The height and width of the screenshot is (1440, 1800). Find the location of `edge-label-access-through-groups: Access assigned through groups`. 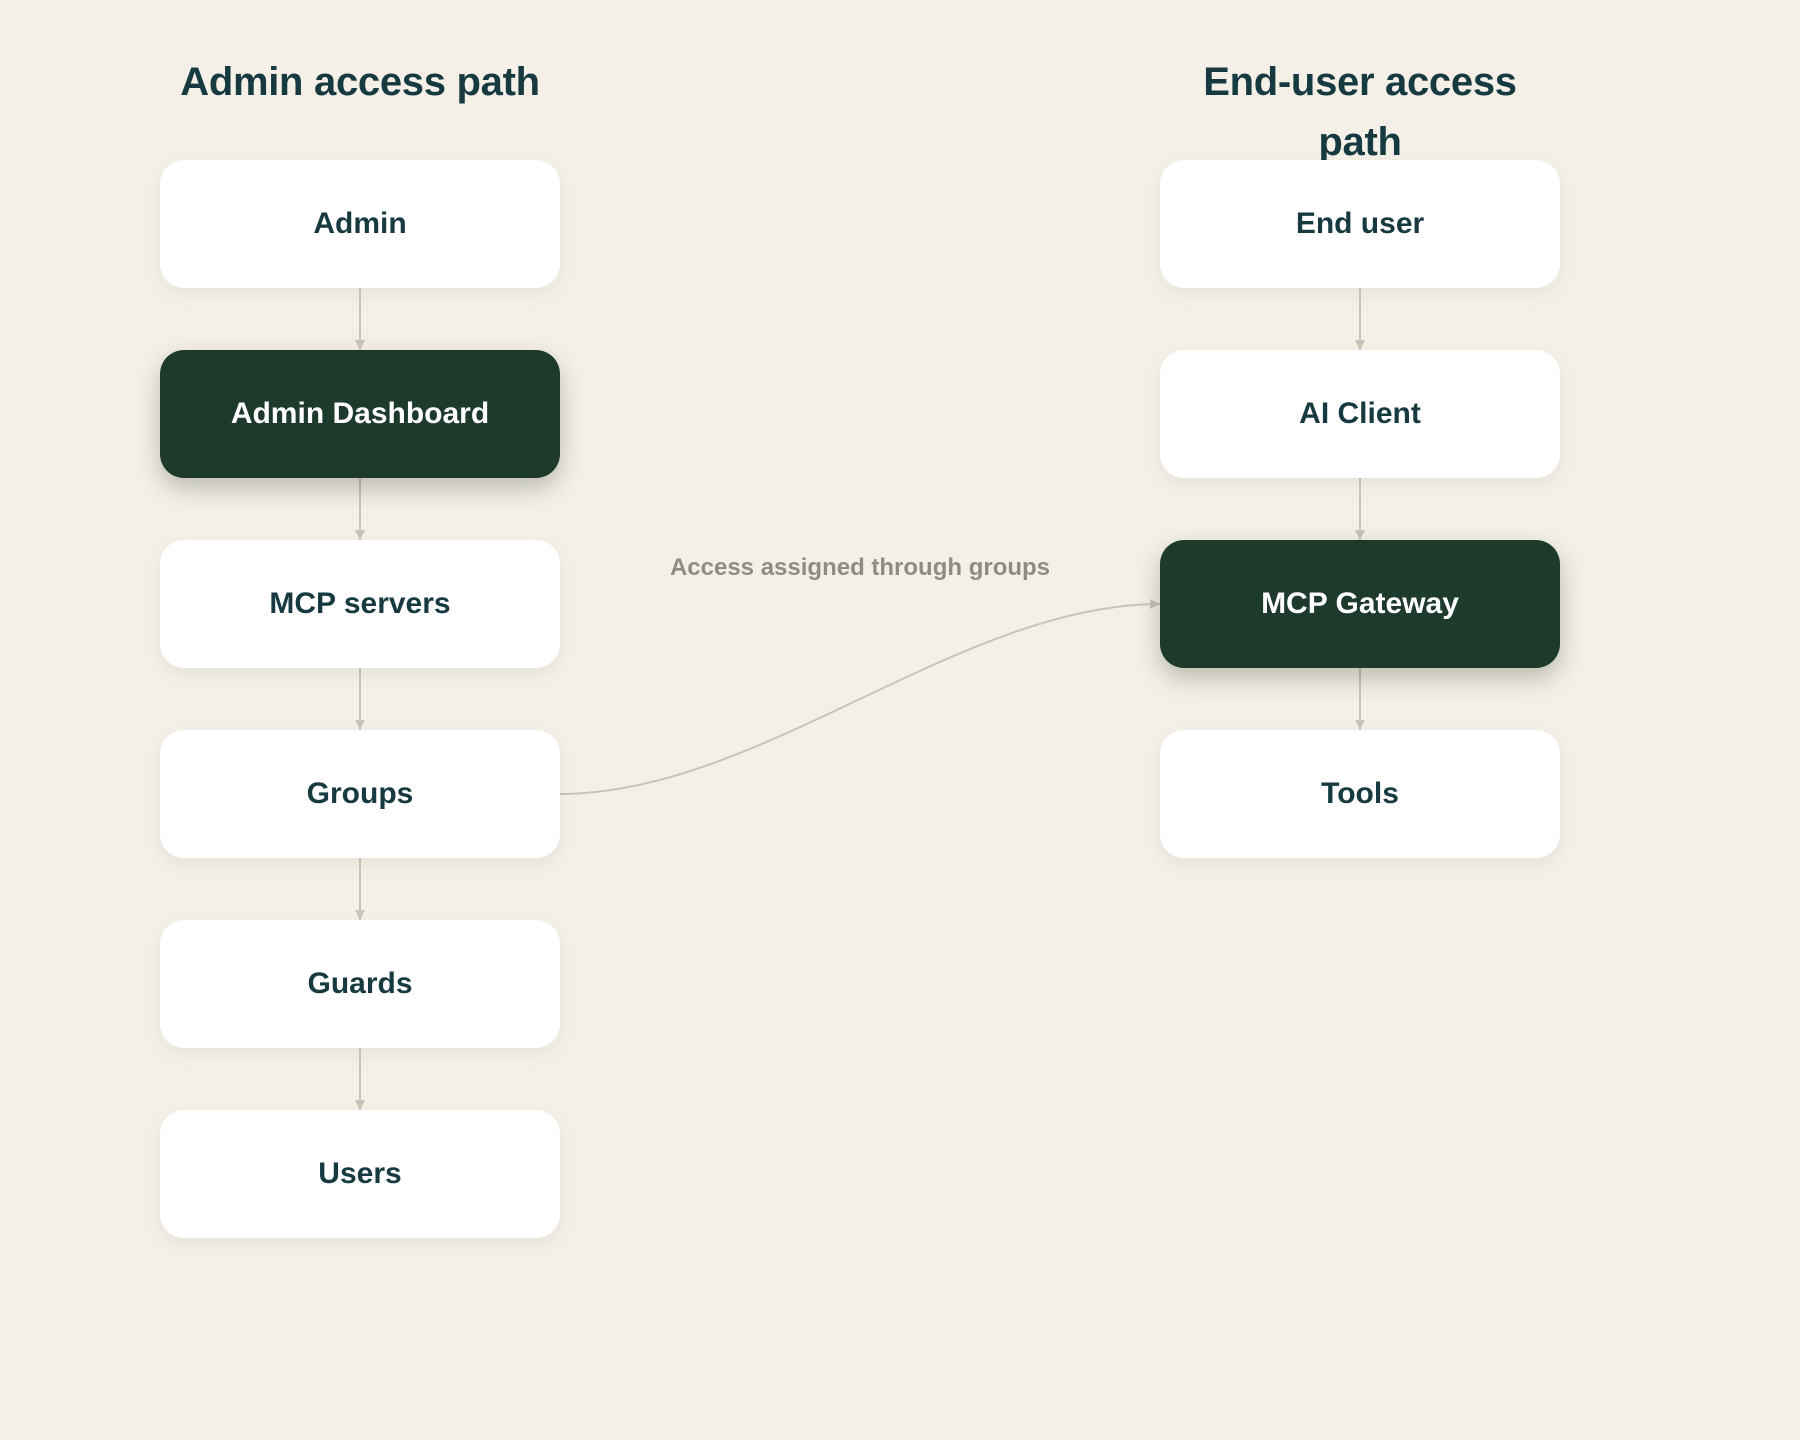

edge-label-access-through-groups: Access assigned through groups is located at coordinates (860, 567).